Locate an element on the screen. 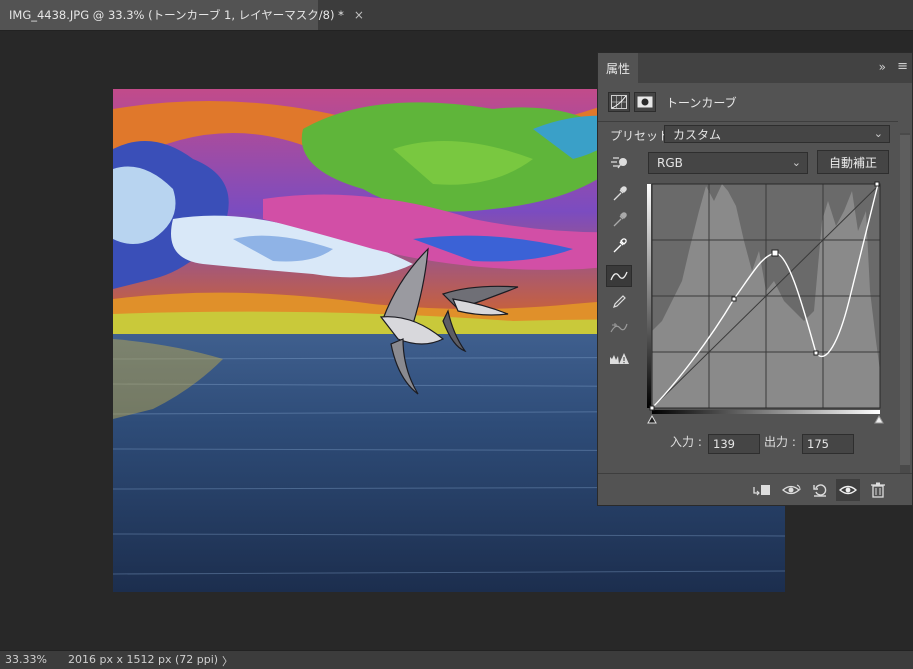  adjustment-header: トーンカーブ is located at coordinates (672, 102).